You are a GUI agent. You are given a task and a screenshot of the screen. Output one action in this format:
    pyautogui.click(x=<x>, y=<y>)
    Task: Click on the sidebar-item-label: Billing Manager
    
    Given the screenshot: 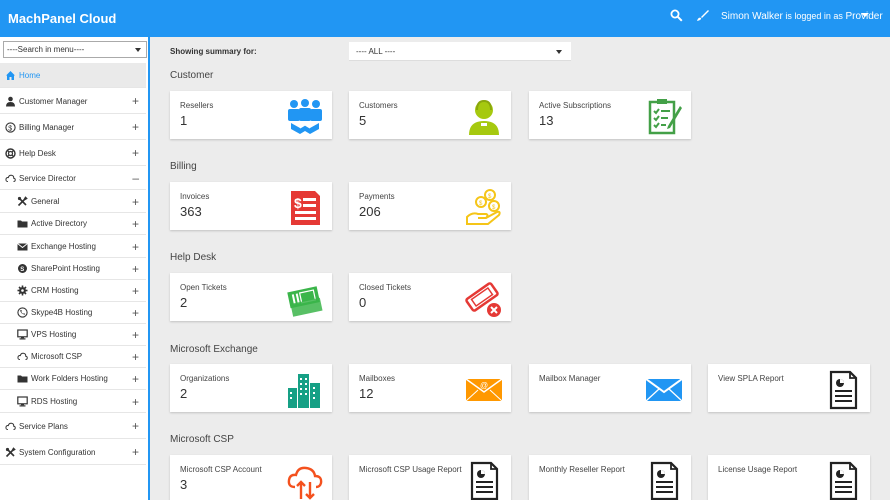 What is the action you would take?
    pyautogui.click(x=47, y=127)
    